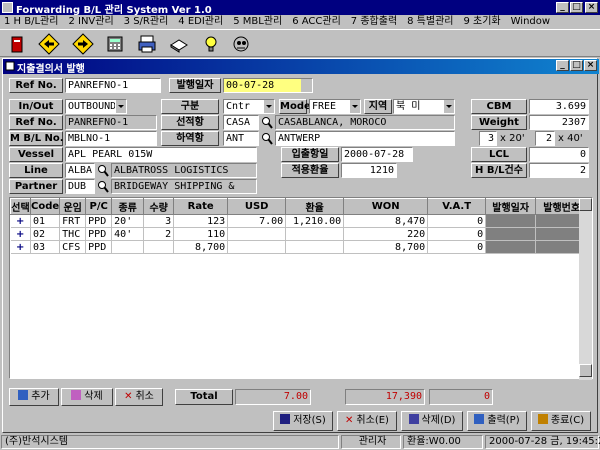  Describe the element at coordinates (115, 44) in the screenshot. I see `calculator-icon` at that location.